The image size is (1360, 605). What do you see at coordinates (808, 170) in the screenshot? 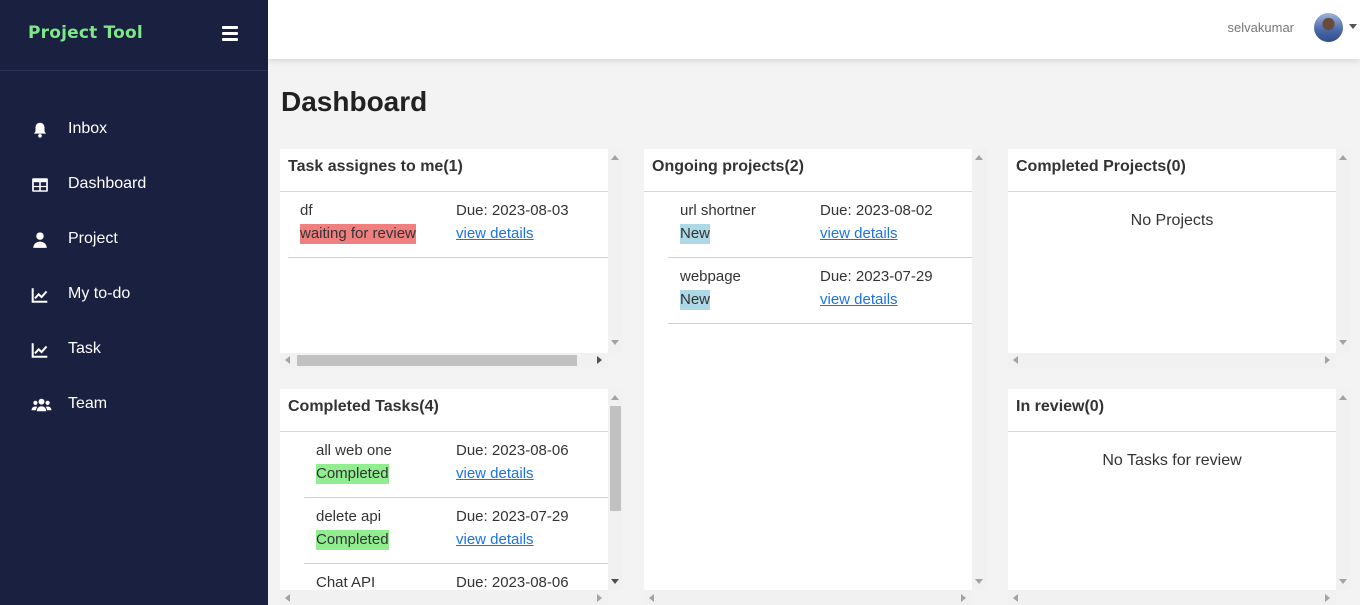
I see `card-title: Ongoing projects(2)` at bounding box center [808, 170].